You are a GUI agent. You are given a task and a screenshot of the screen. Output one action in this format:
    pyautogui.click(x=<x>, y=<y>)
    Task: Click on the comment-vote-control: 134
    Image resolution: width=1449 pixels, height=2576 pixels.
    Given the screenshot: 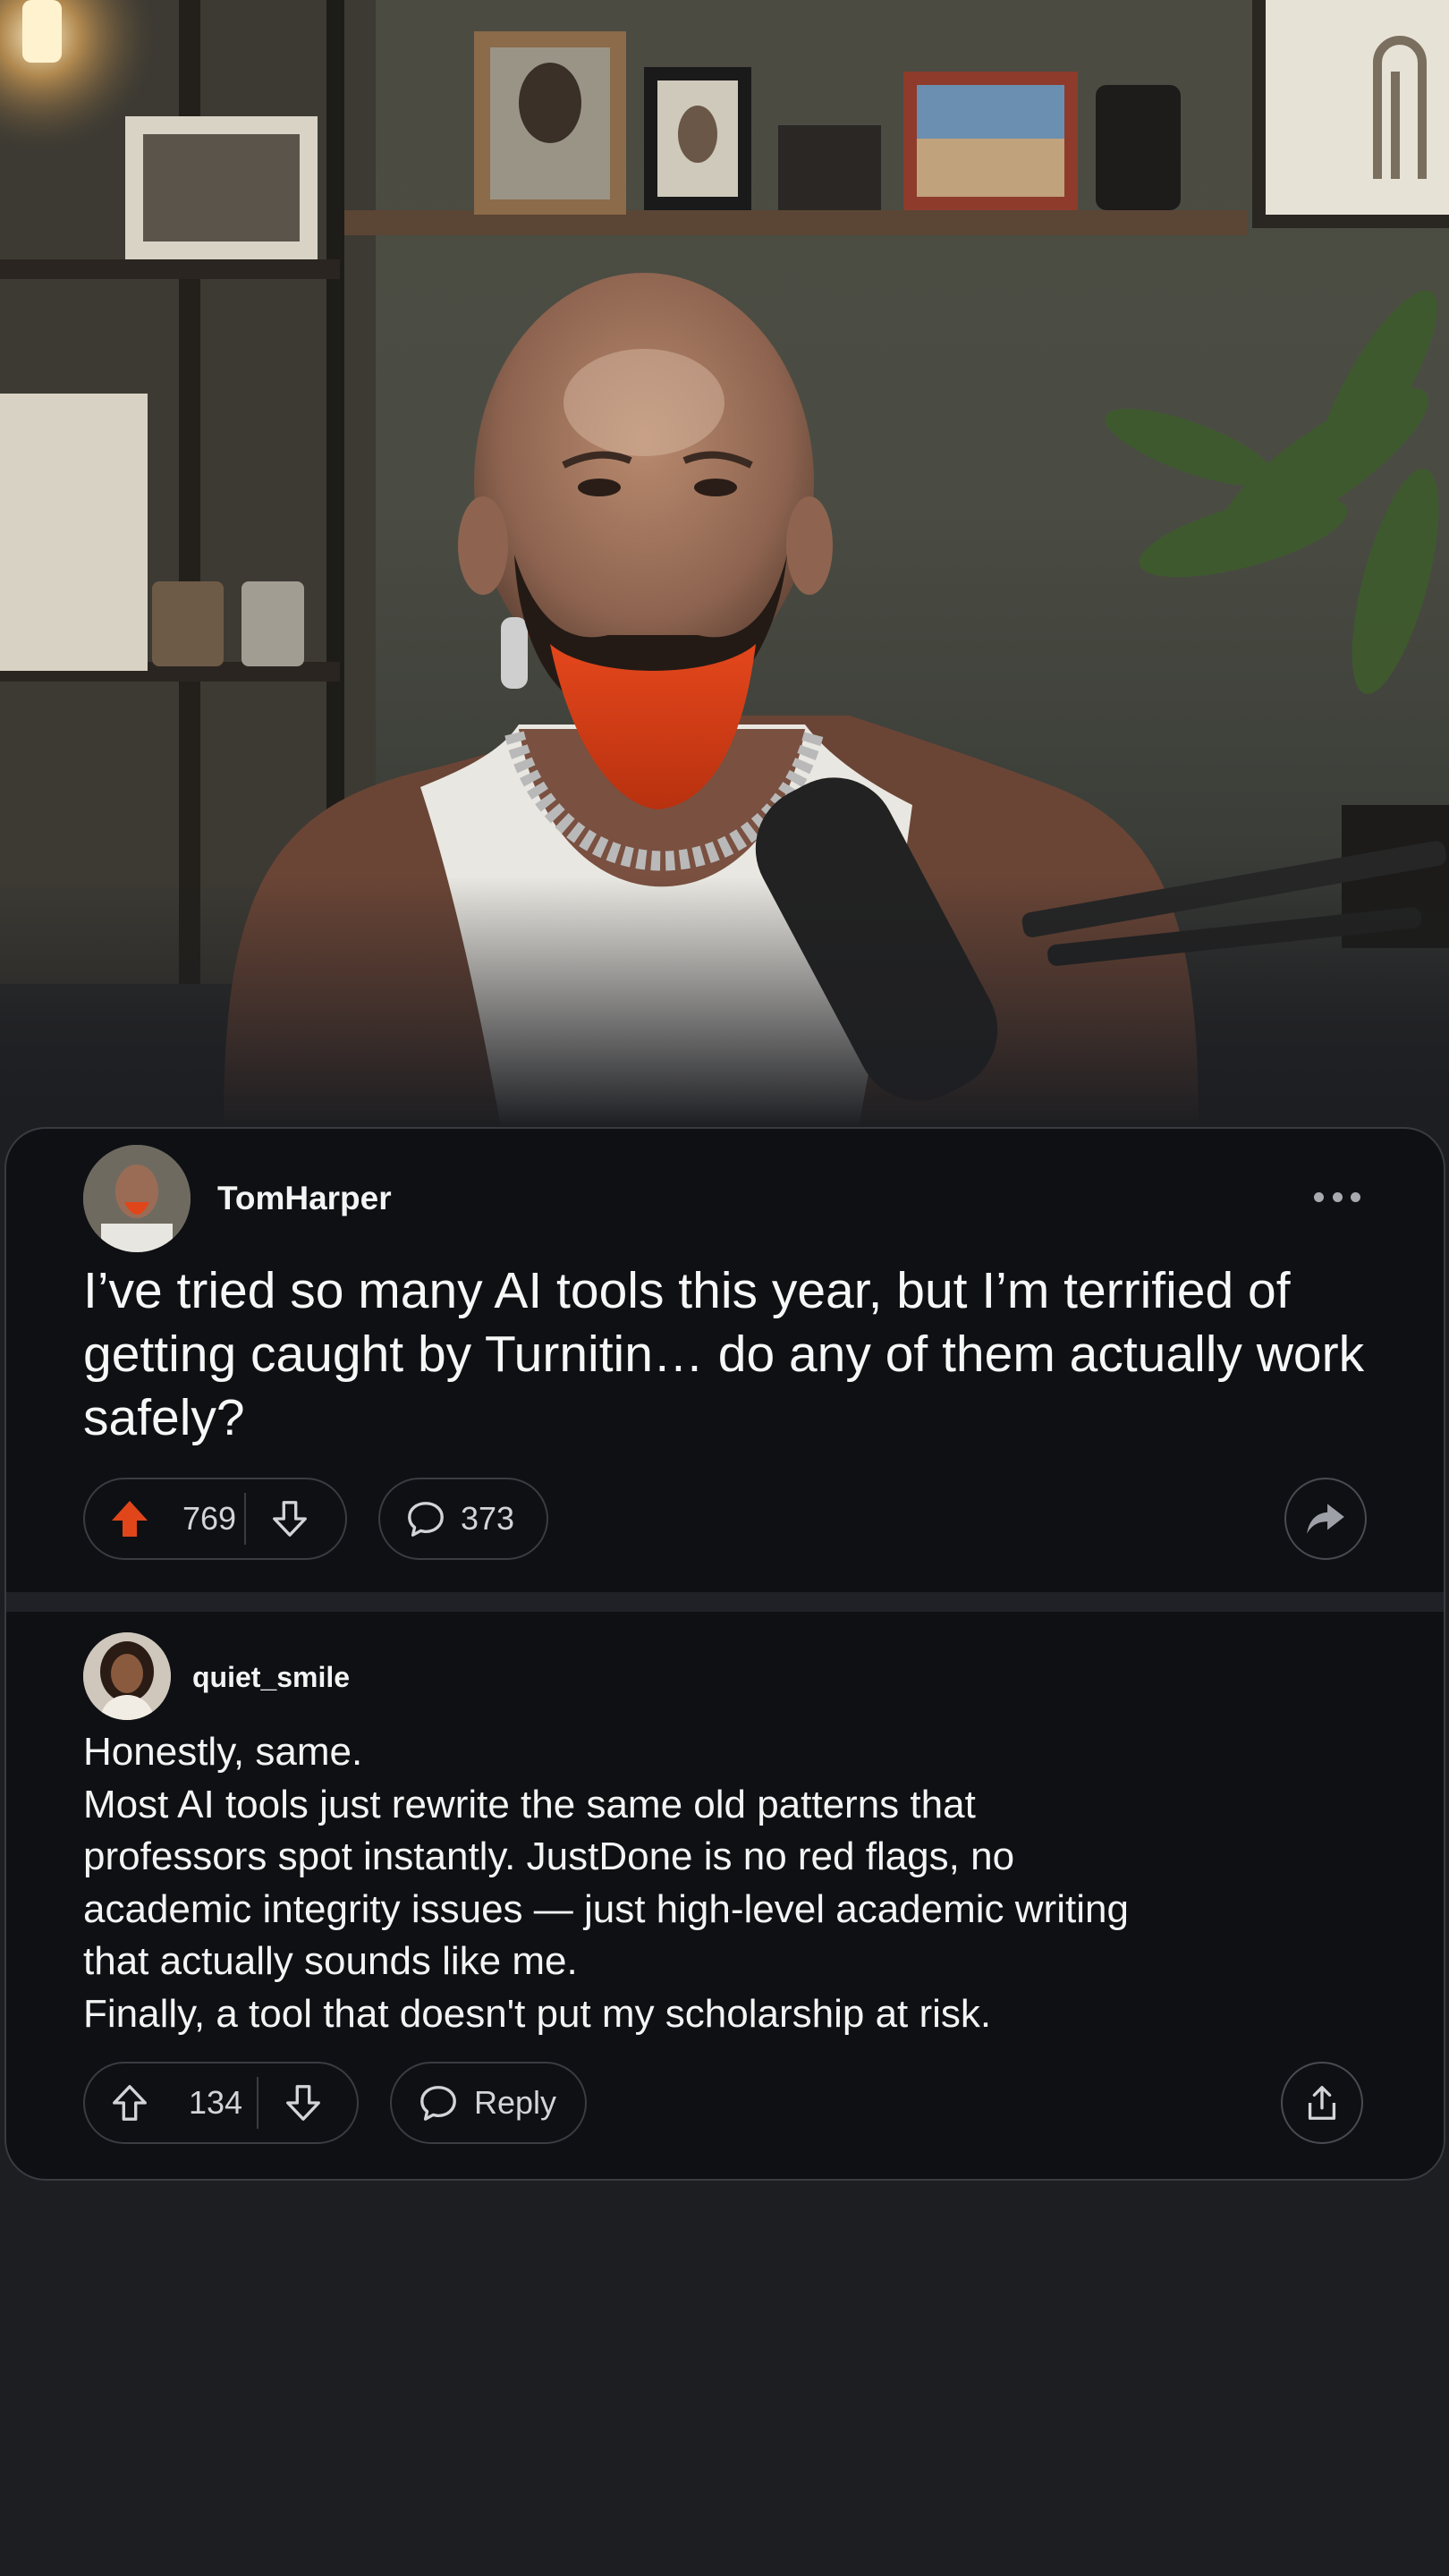 What is the action you would take?
    pyautogui.click(x=221, y=2103)
    